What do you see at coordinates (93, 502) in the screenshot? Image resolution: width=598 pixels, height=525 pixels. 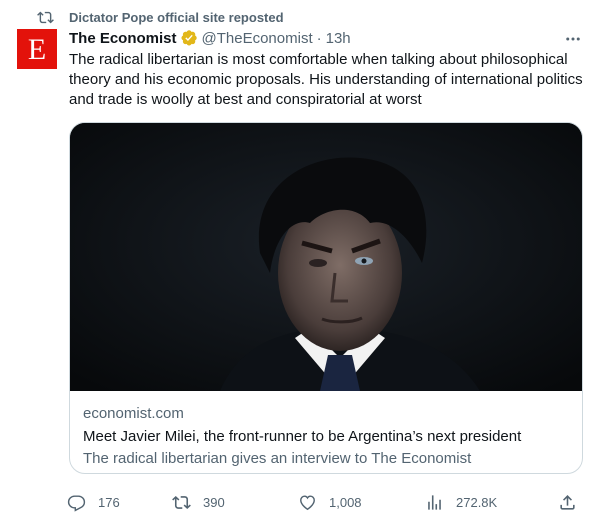 I see `reply-button: 176` at bounding box center [93, 502].